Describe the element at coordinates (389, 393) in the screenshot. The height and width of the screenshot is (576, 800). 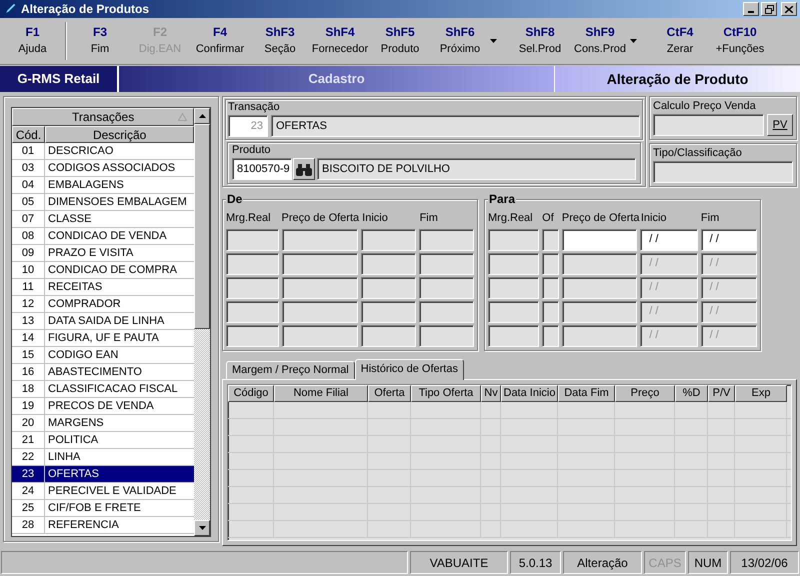
I see `column-header: Oferta` at that location.